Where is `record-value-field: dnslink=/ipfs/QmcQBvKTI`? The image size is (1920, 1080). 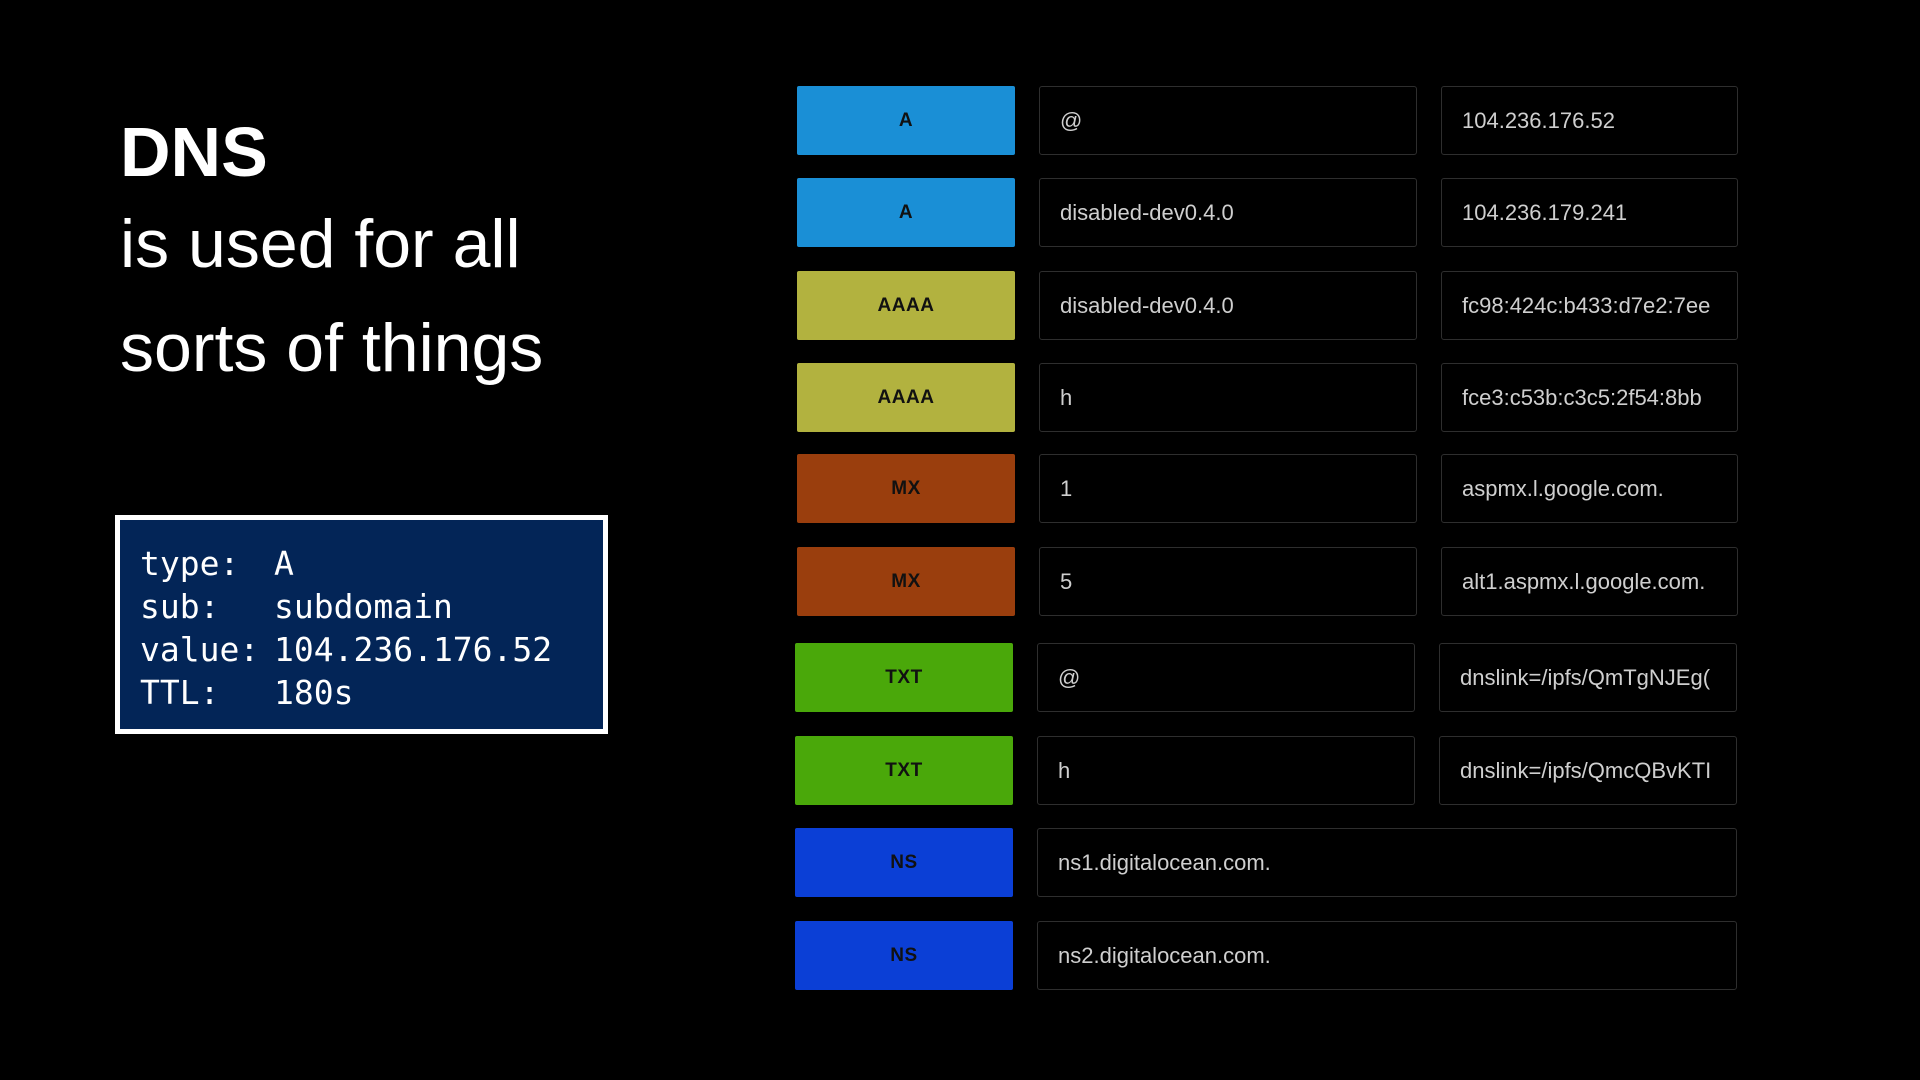 record-value-field: dnslink=/ipfs/QmcQBvKTI is located at coordinates (1588, 770).